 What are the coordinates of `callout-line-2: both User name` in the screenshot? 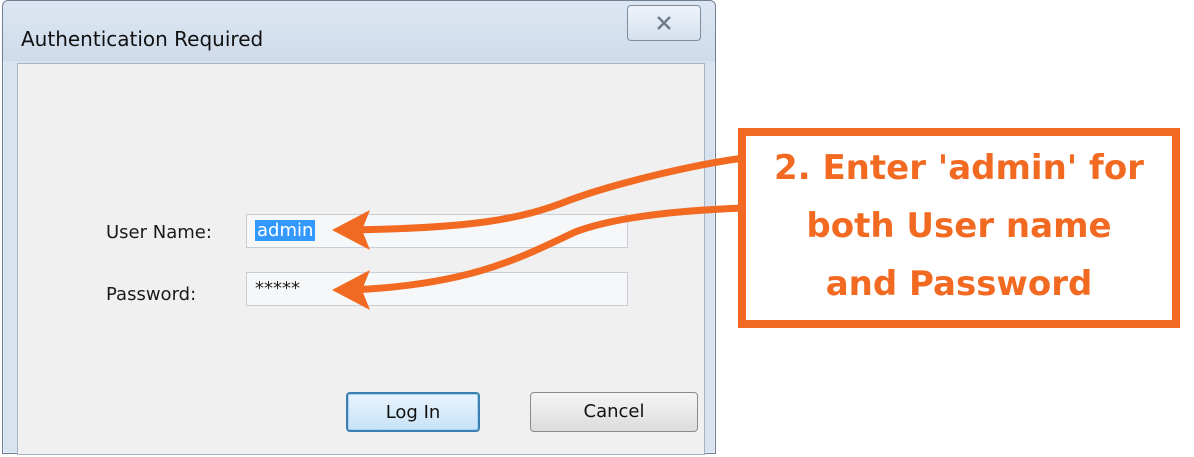 It's located at (959, 226).